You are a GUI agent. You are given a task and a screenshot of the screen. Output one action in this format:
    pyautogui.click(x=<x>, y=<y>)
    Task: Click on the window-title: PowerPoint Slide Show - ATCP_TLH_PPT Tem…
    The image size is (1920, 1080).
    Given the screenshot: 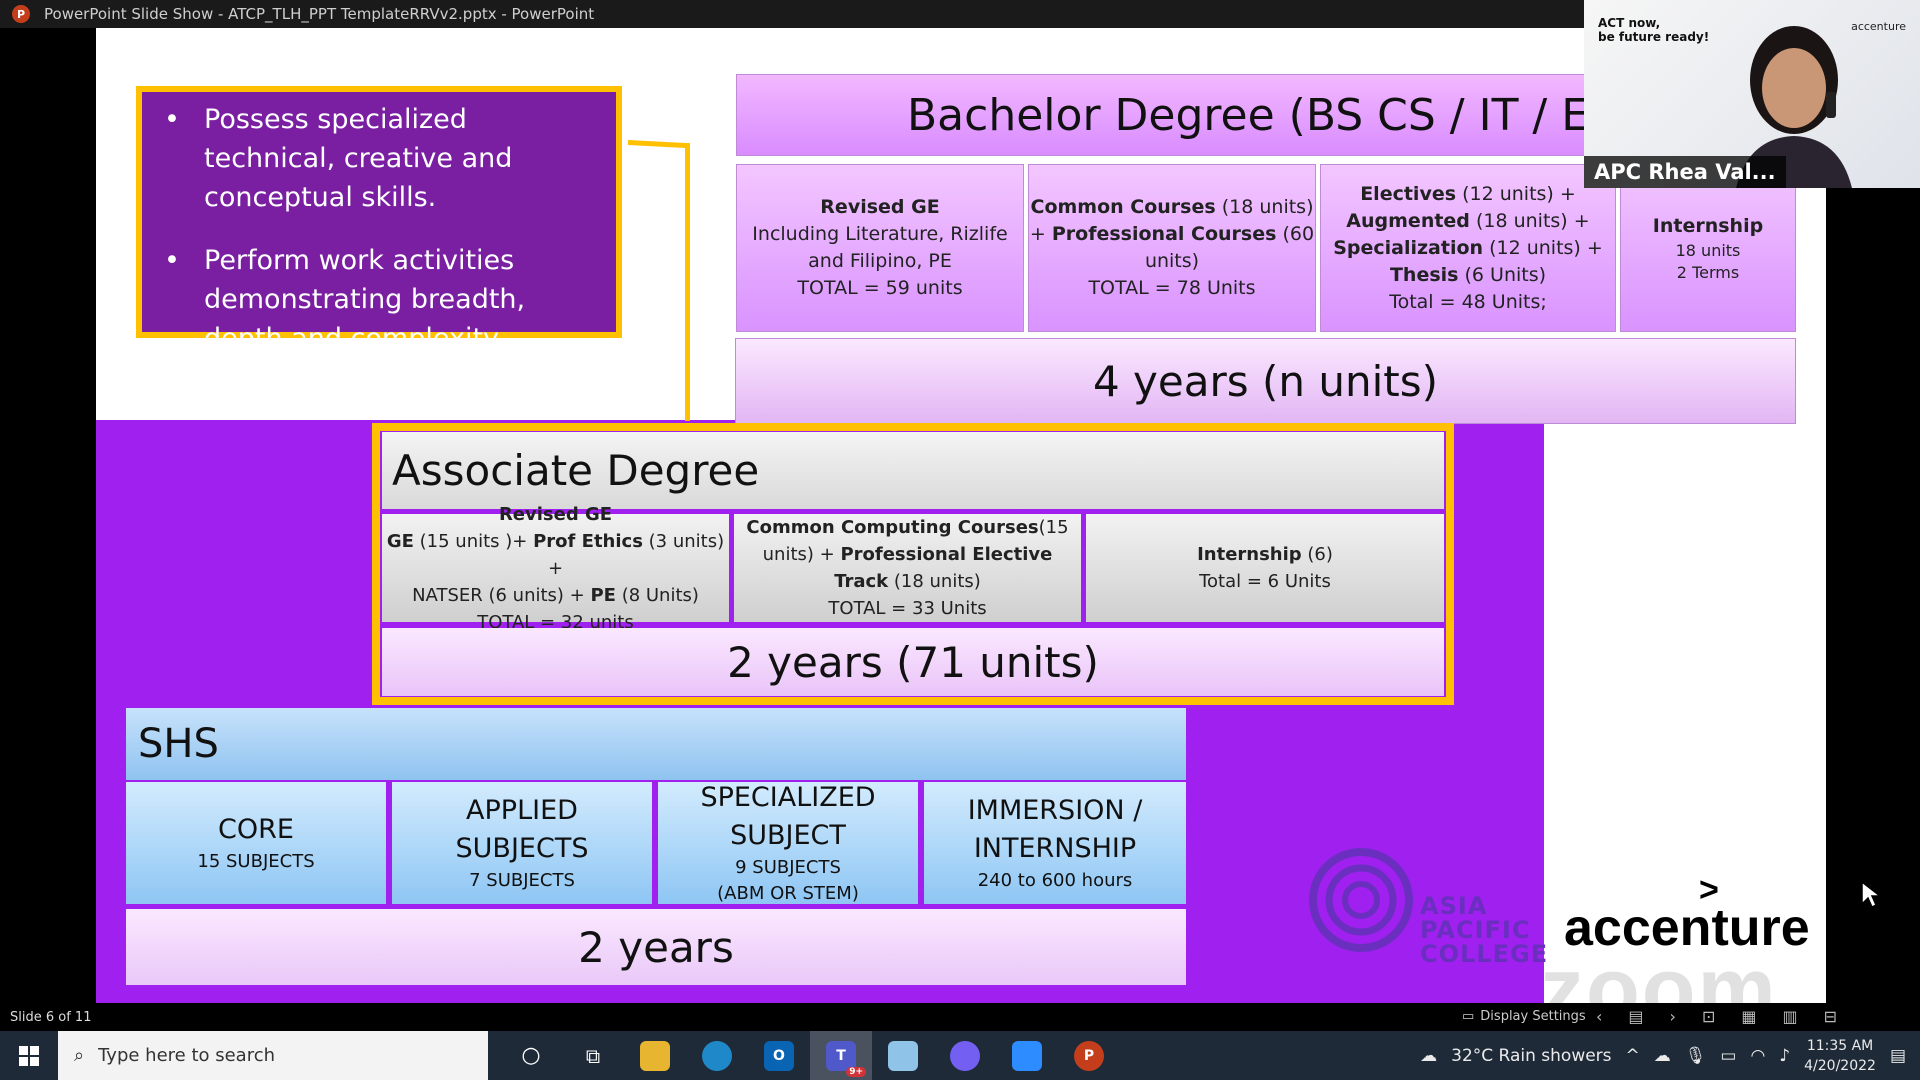 What is the action you would take?
    pyautogui.click(x=319, y=14)
    